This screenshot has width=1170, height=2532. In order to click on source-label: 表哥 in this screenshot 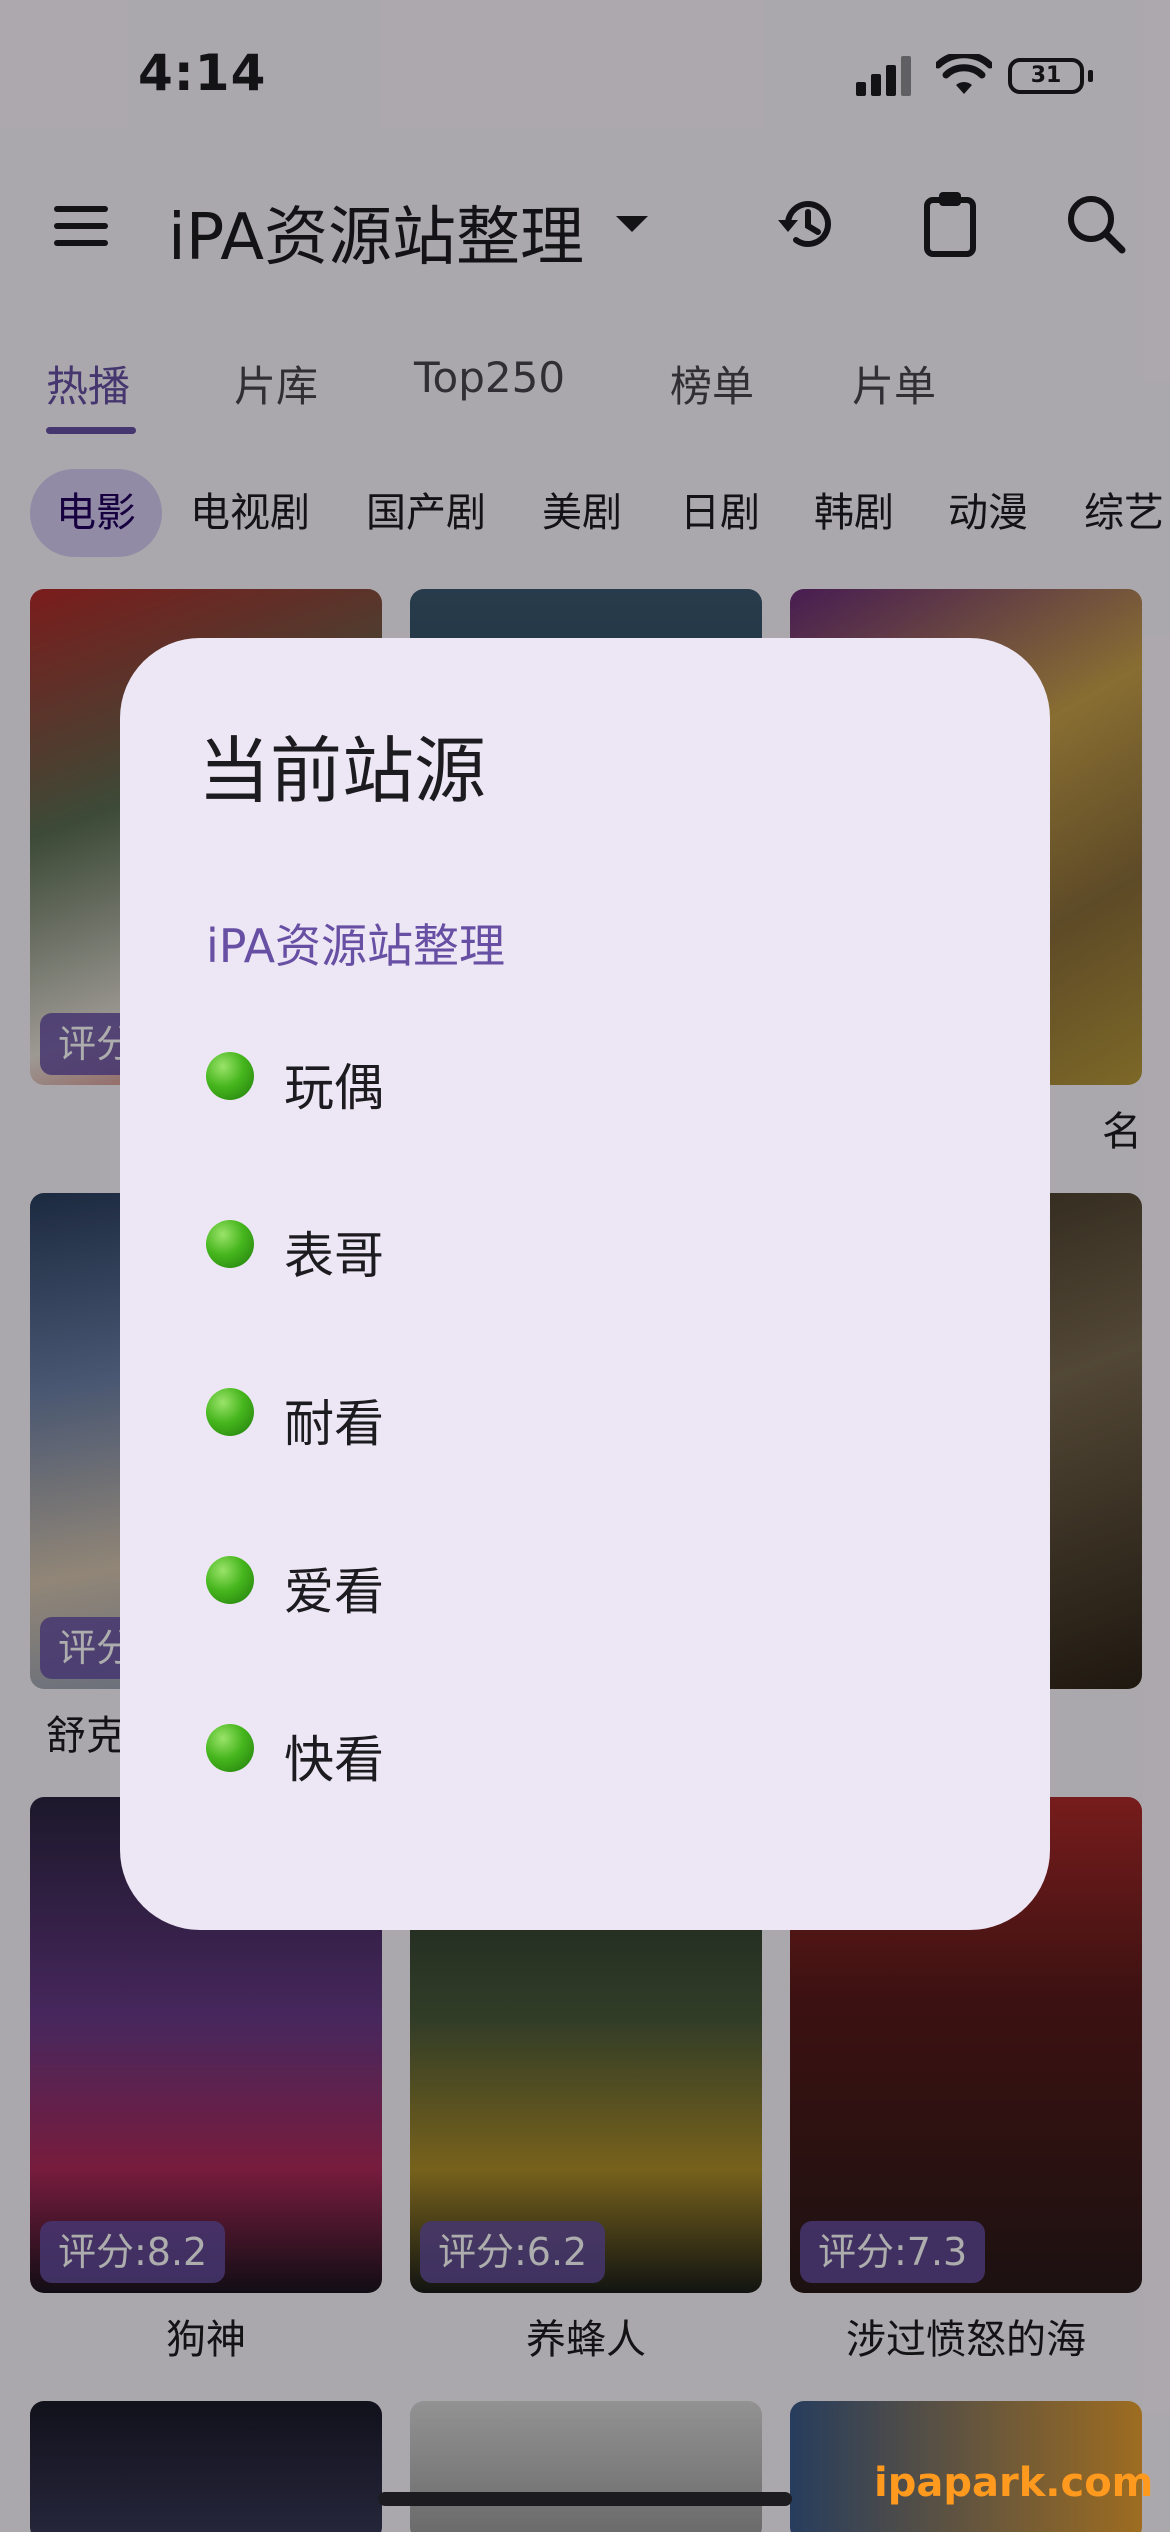, I will do `click(334, 1256)`.